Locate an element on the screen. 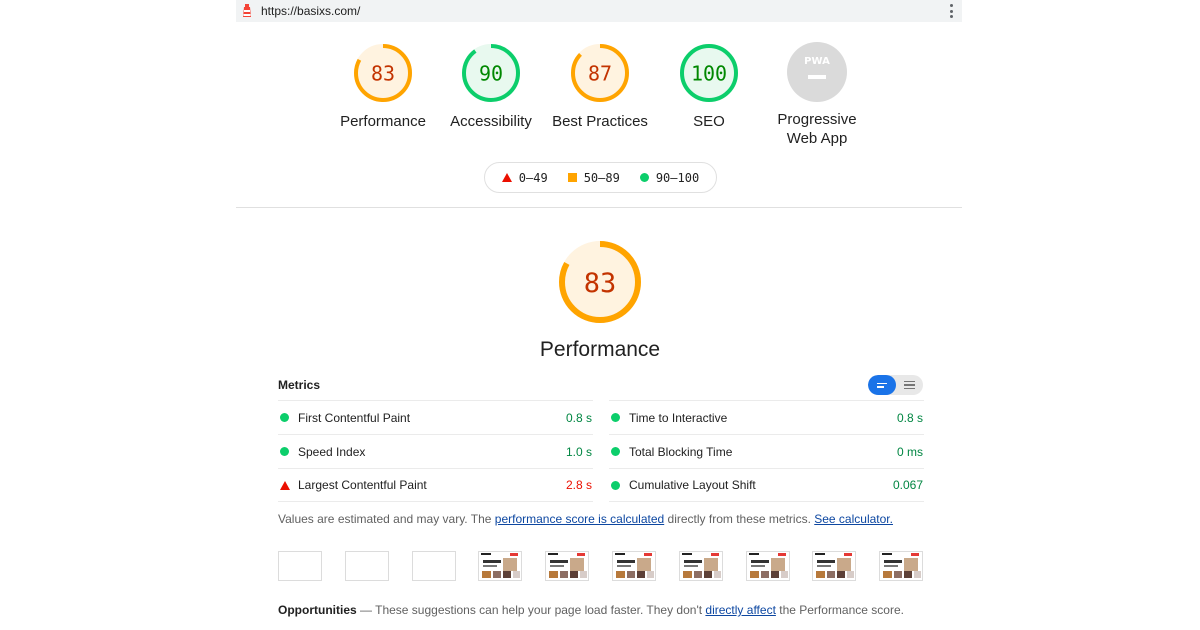 The width and height of the screenshot is (1200, 630). gauge-score: 87 is located at coordinates (600, 74).